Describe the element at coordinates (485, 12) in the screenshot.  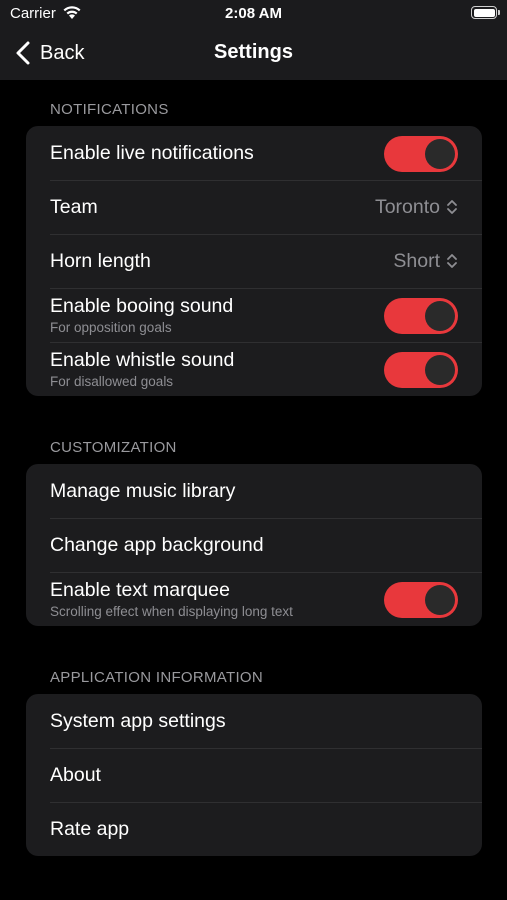
I see `battery-icon` at that location.